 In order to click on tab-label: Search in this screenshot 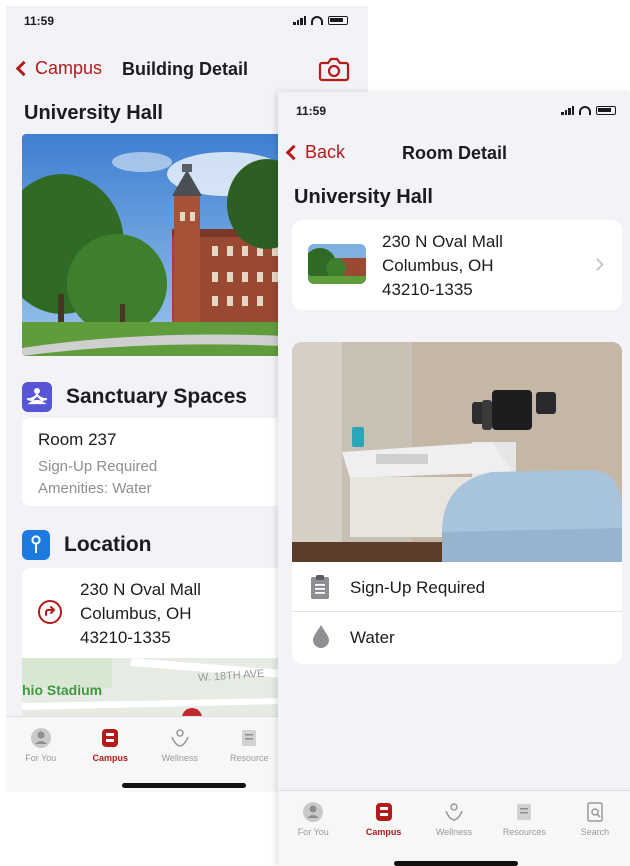, I will do `click(595, 832)`.